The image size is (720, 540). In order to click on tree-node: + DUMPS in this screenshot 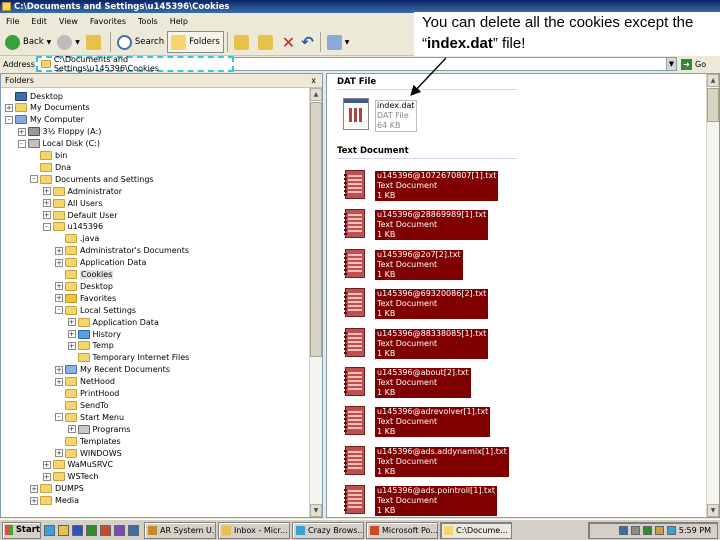, I will do `click(57, 489)`.